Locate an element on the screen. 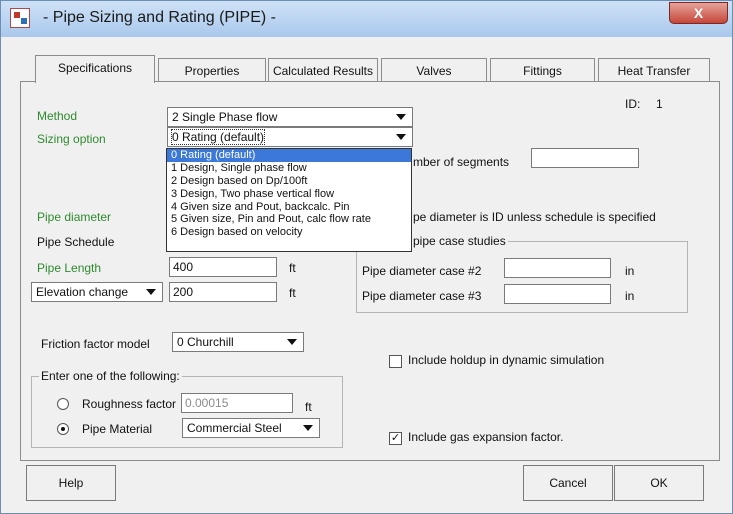 Image resolution: width=733 pixels, height=514 pixels. elevation-input: 200 is located at coordinates (223, 292).